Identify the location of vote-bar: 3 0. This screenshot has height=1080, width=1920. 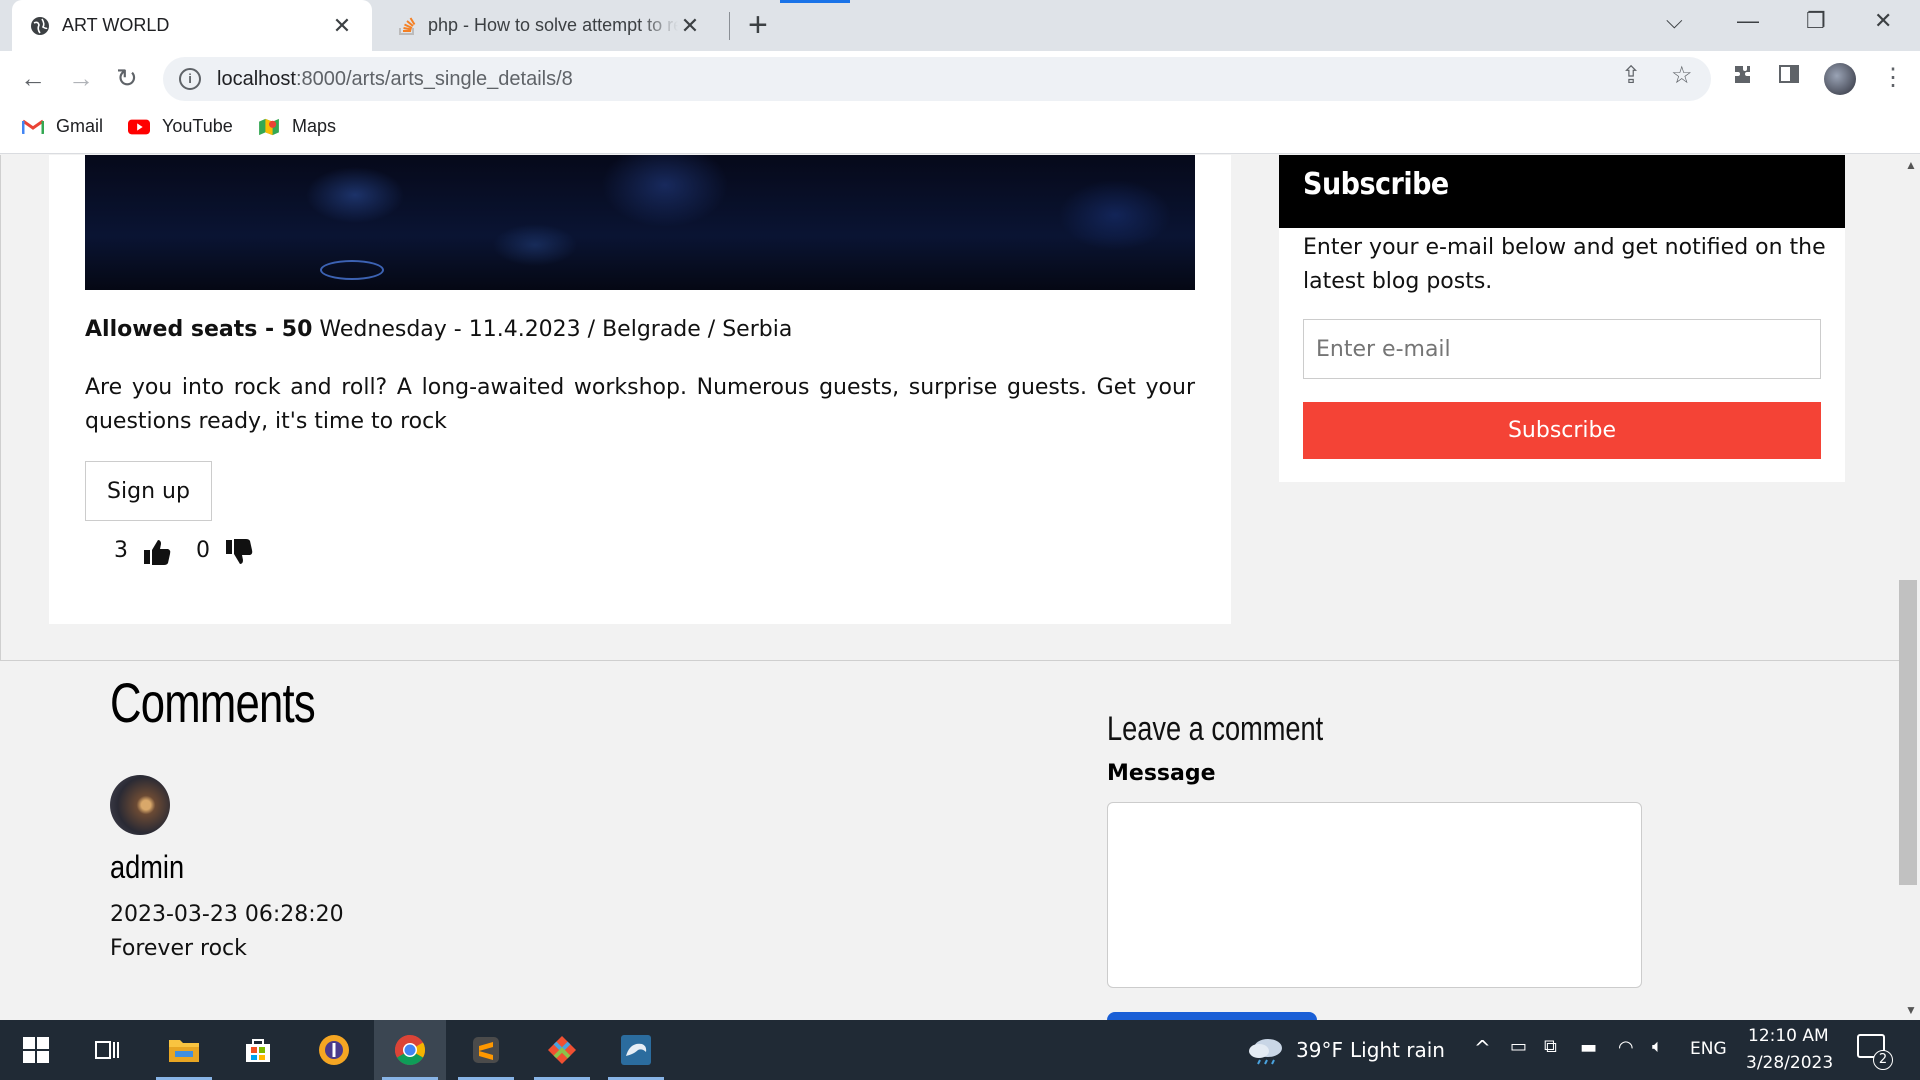
(196, 550).